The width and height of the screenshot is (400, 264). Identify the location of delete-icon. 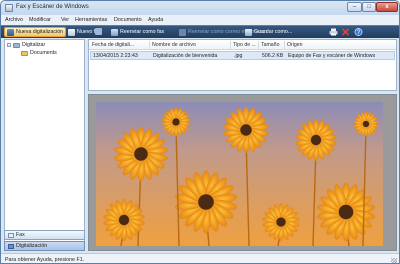
(345, 32).